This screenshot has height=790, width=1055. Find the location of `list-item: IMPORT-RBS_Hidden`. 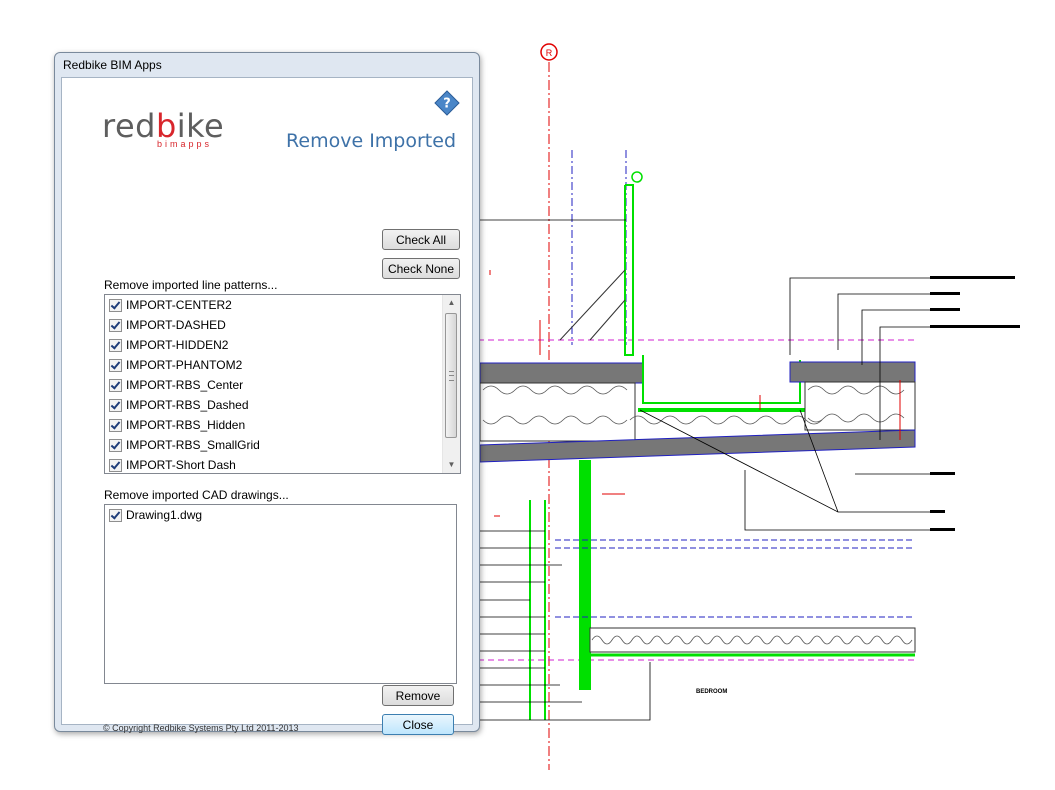

list-item: IMPORT-RBS_Hidden is located at coordinates (282, 425).